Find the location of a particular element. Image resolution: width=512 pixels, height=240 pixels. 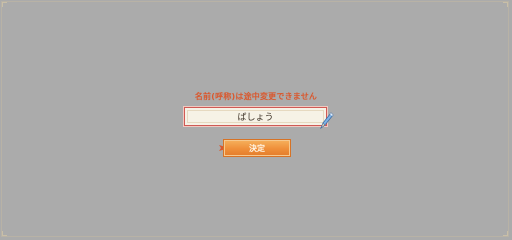

name-input-field: ばしょう is located at coordinates (255, 116).